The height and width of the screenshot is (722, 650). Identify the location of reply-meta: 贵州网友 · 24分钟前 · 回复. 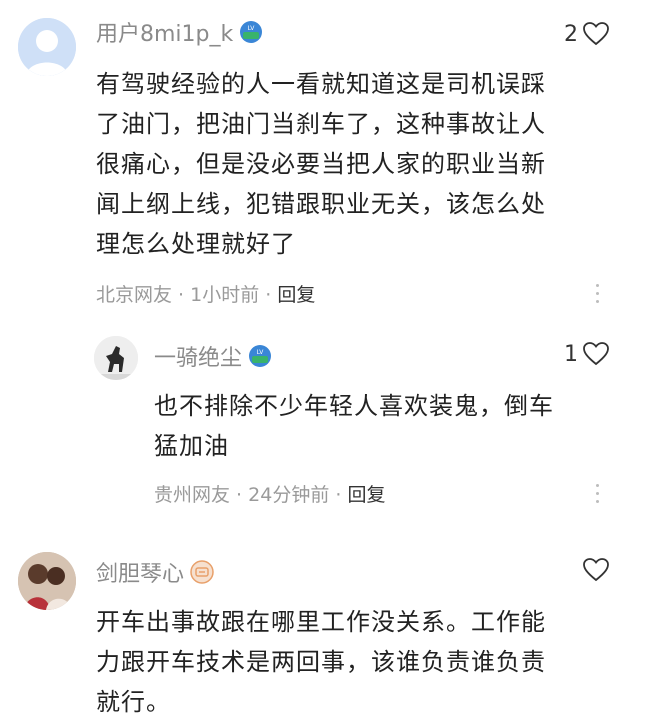
(269, 493).